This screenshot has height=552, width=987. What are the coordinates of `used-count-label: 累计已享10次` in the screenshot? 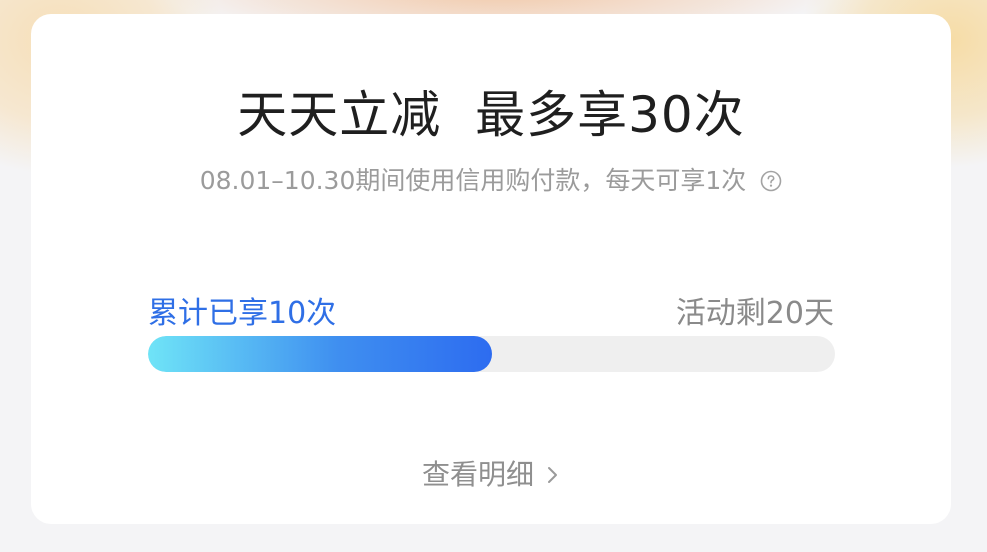 It's located at (242, 313).